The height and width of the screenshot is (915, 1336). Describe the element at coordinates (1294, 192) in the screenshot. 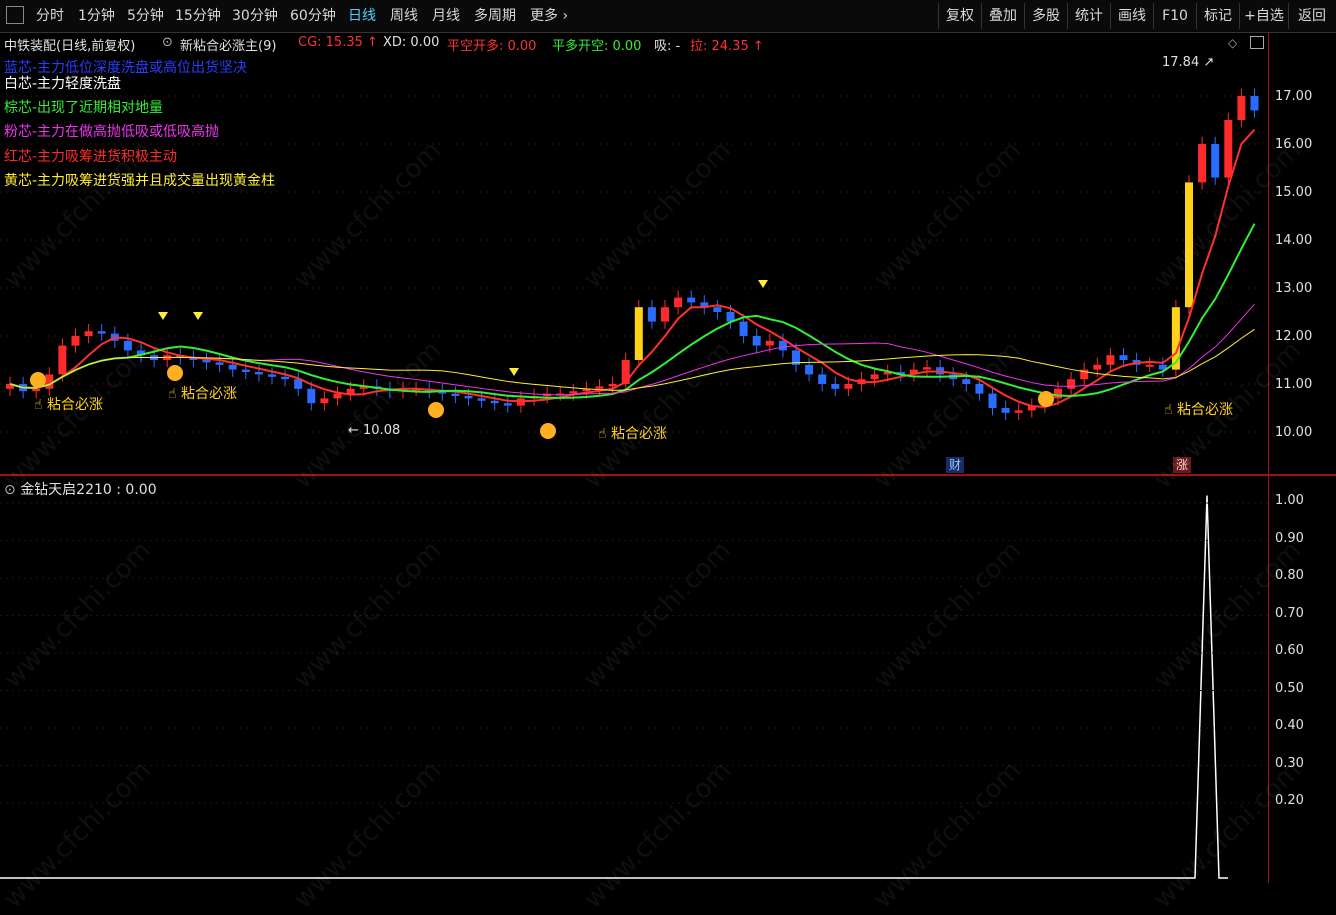

I see `price-tick: 15.00` at that location.